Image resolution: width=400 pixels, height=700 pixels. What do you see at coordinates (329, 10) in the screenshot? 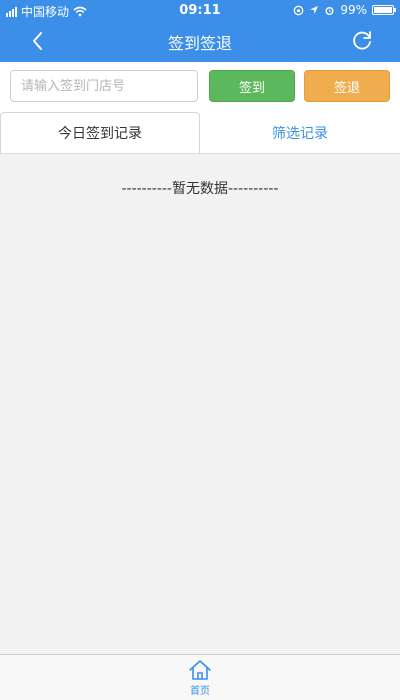
I see `alarm-icon` at bounding box center [329, 10].